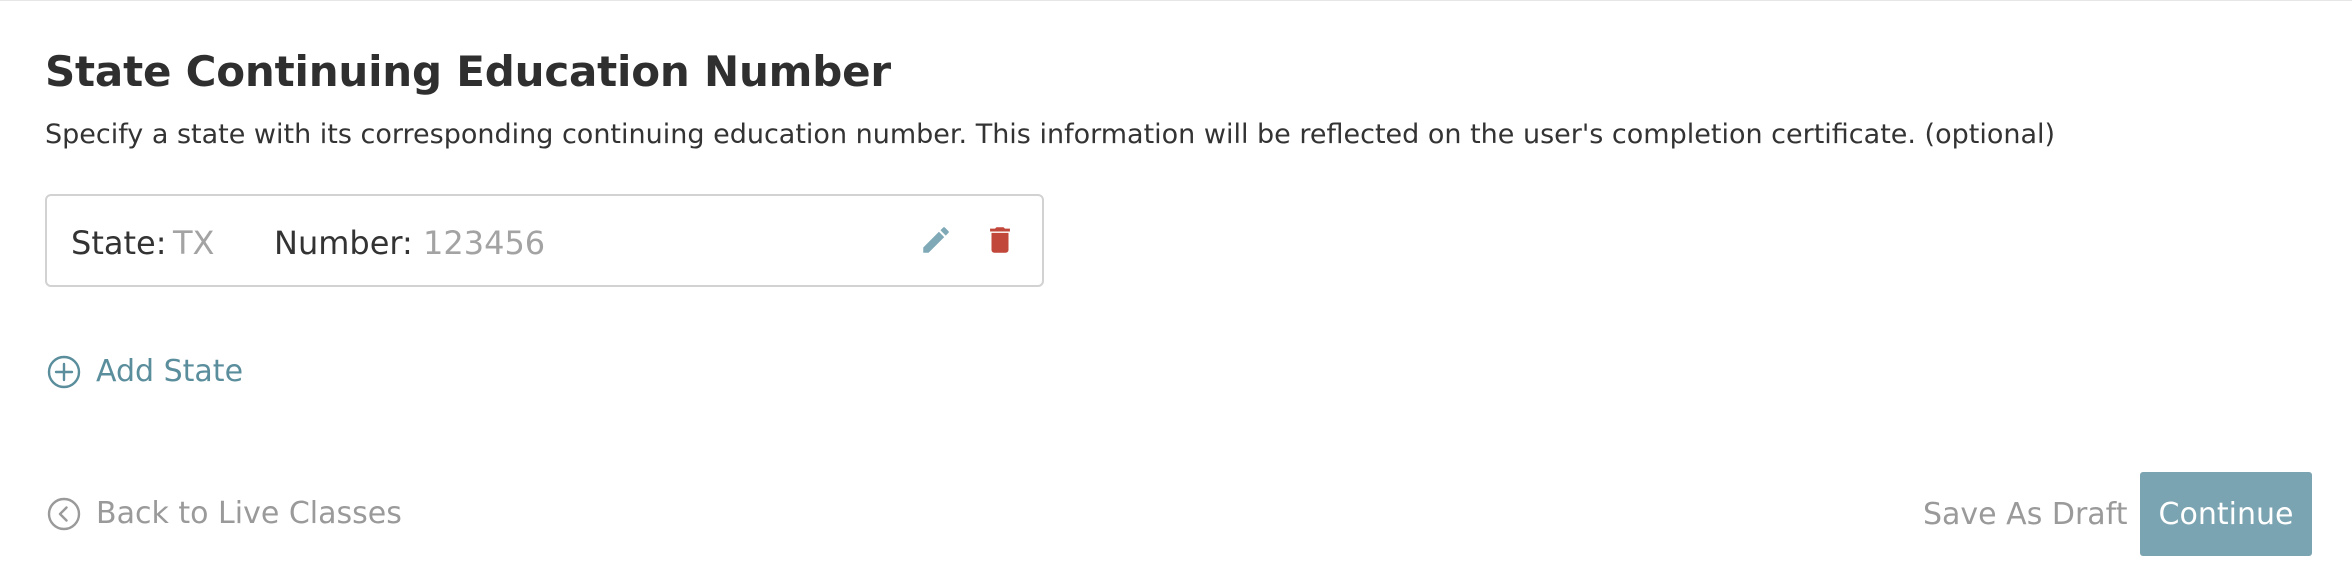  What do you see at coordinates (484, 243) in the screenshot?
I see `number-value: 123456` at bounding box center [484, 243].